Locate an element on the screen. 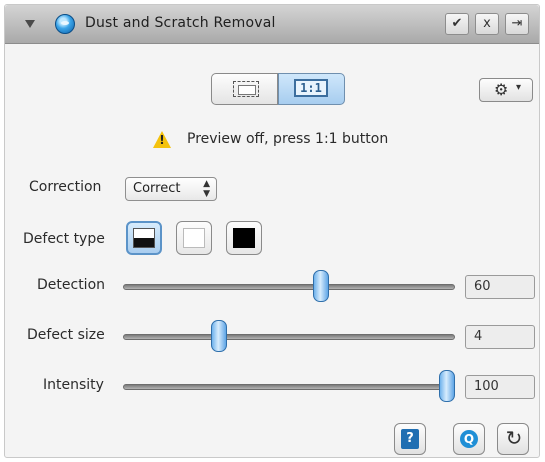 The image size is (545, 462). preview-icon: Q is located at coordinates (469, 439).